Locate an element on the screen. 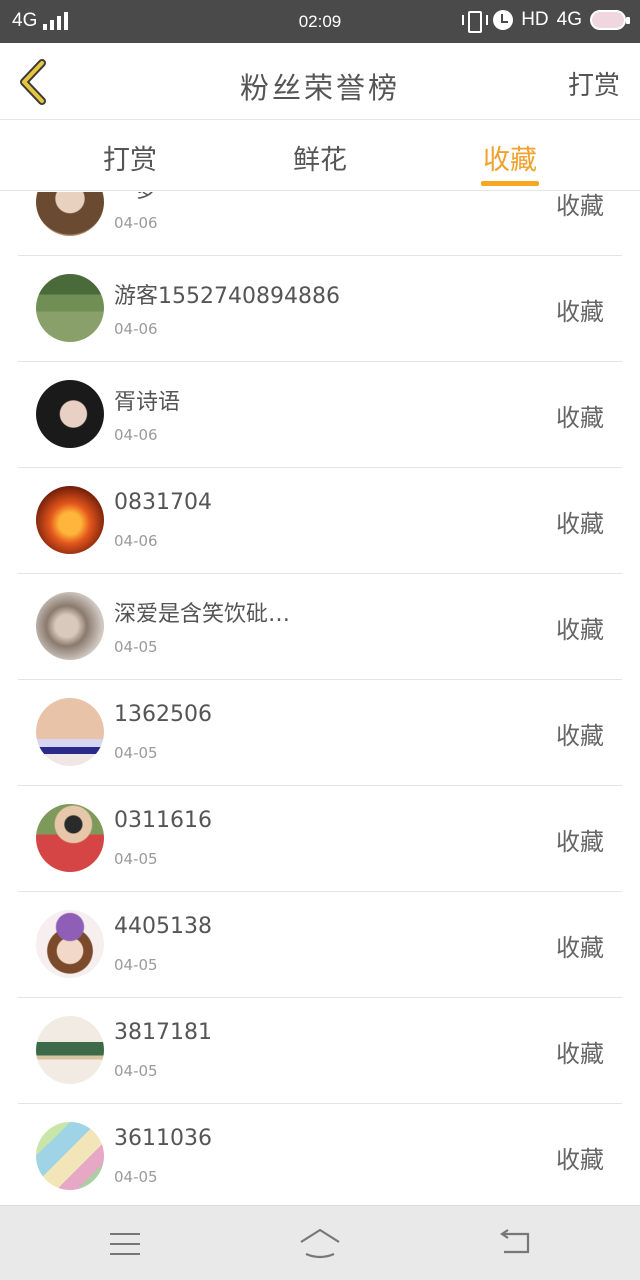  tab-reward: 打赏 is located at coordinates (130, 157).